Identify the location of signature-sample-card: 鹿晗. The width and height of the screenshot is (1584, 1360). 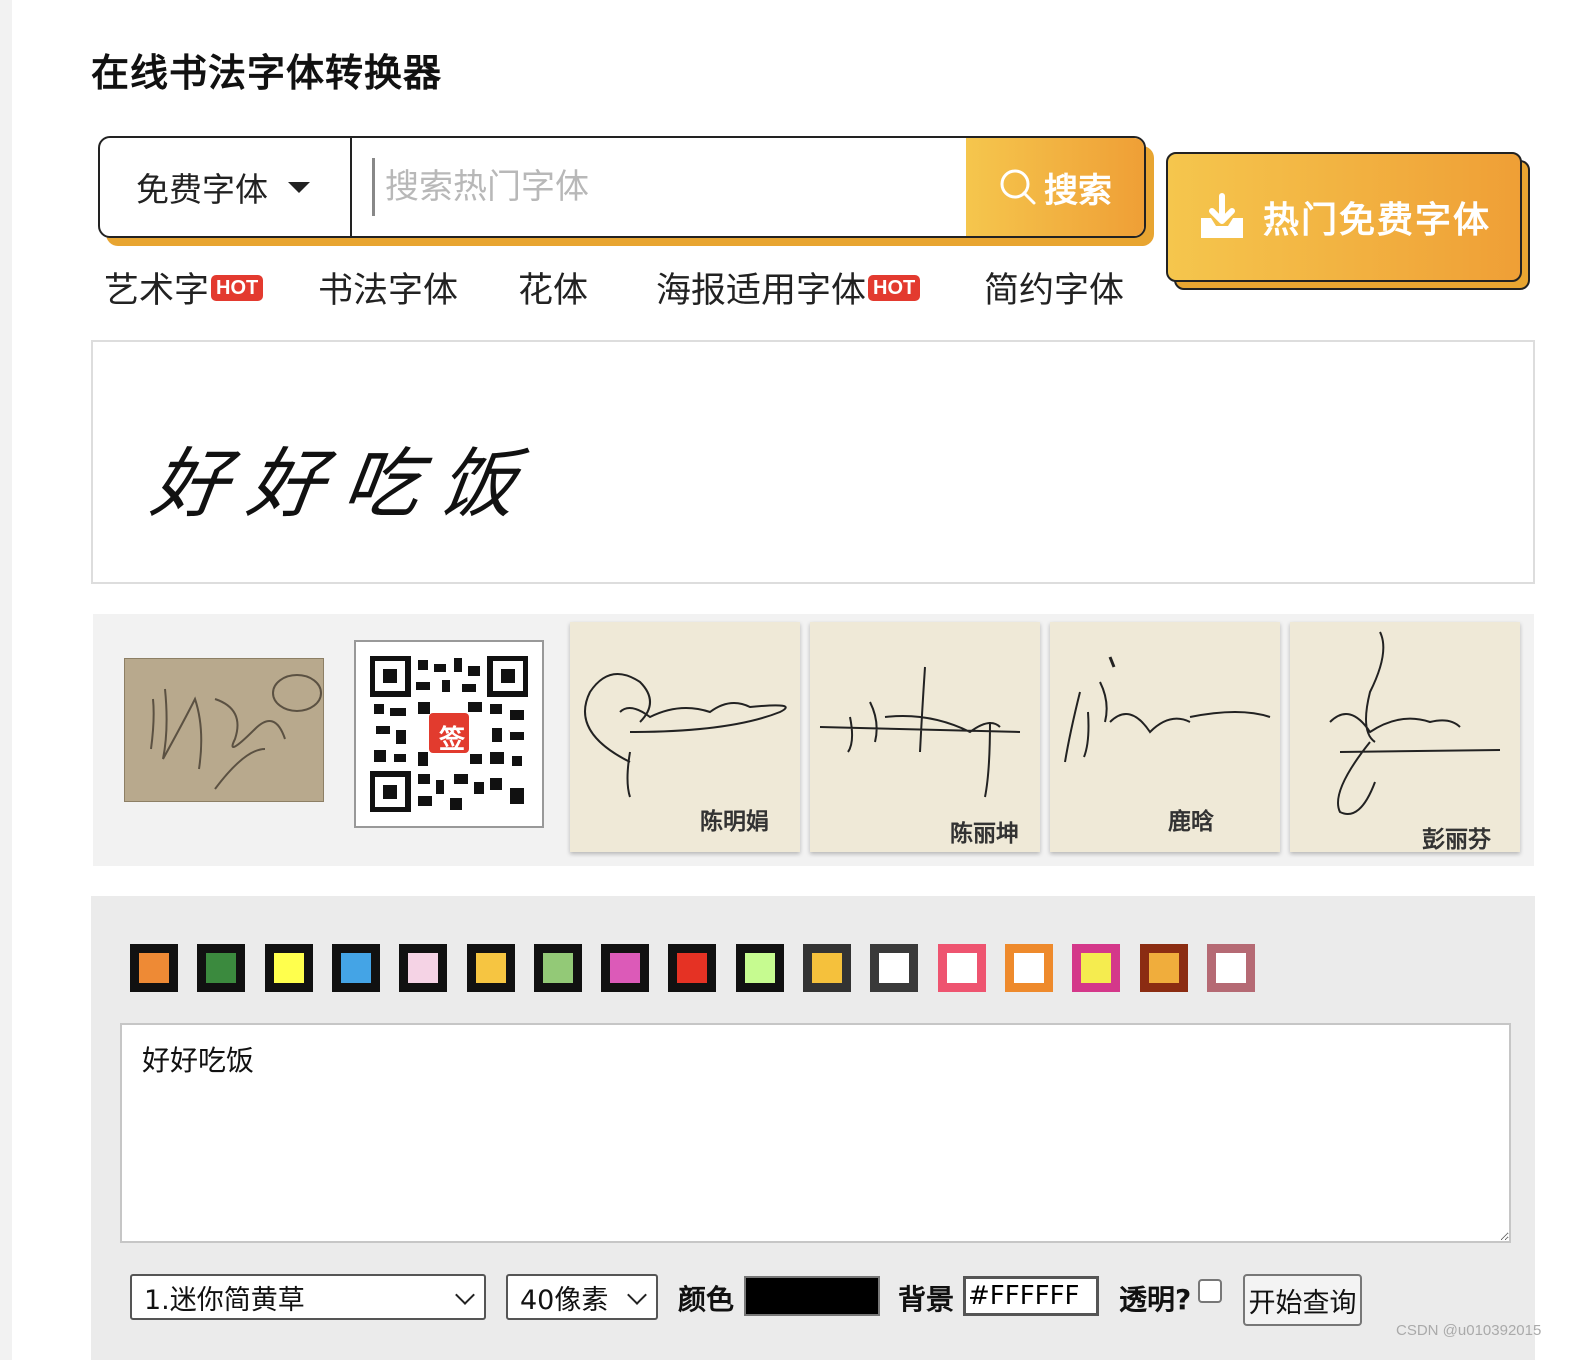
(1165, 737).